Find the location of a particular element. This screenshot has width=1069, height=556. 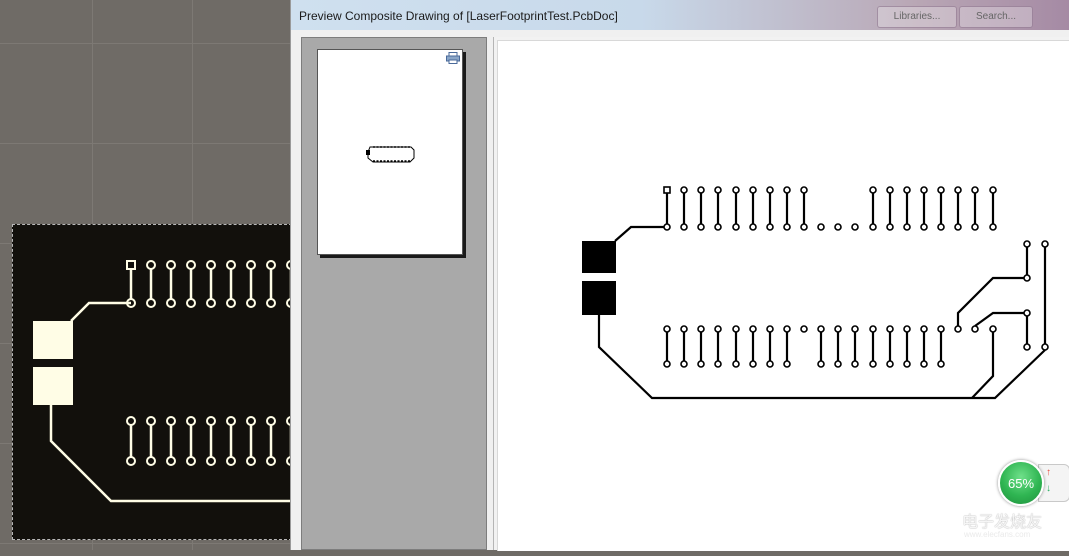

up-arrow-icon: ↑ is located at coordinates (1048, 473).